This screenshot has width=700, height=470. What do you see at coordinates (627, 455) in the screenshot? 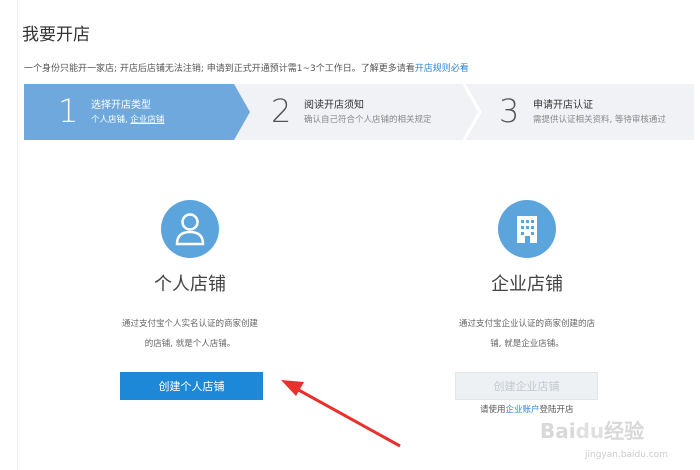
I see `watermark-url: jingyan.baidu.com` at bounding box center [627, 455].